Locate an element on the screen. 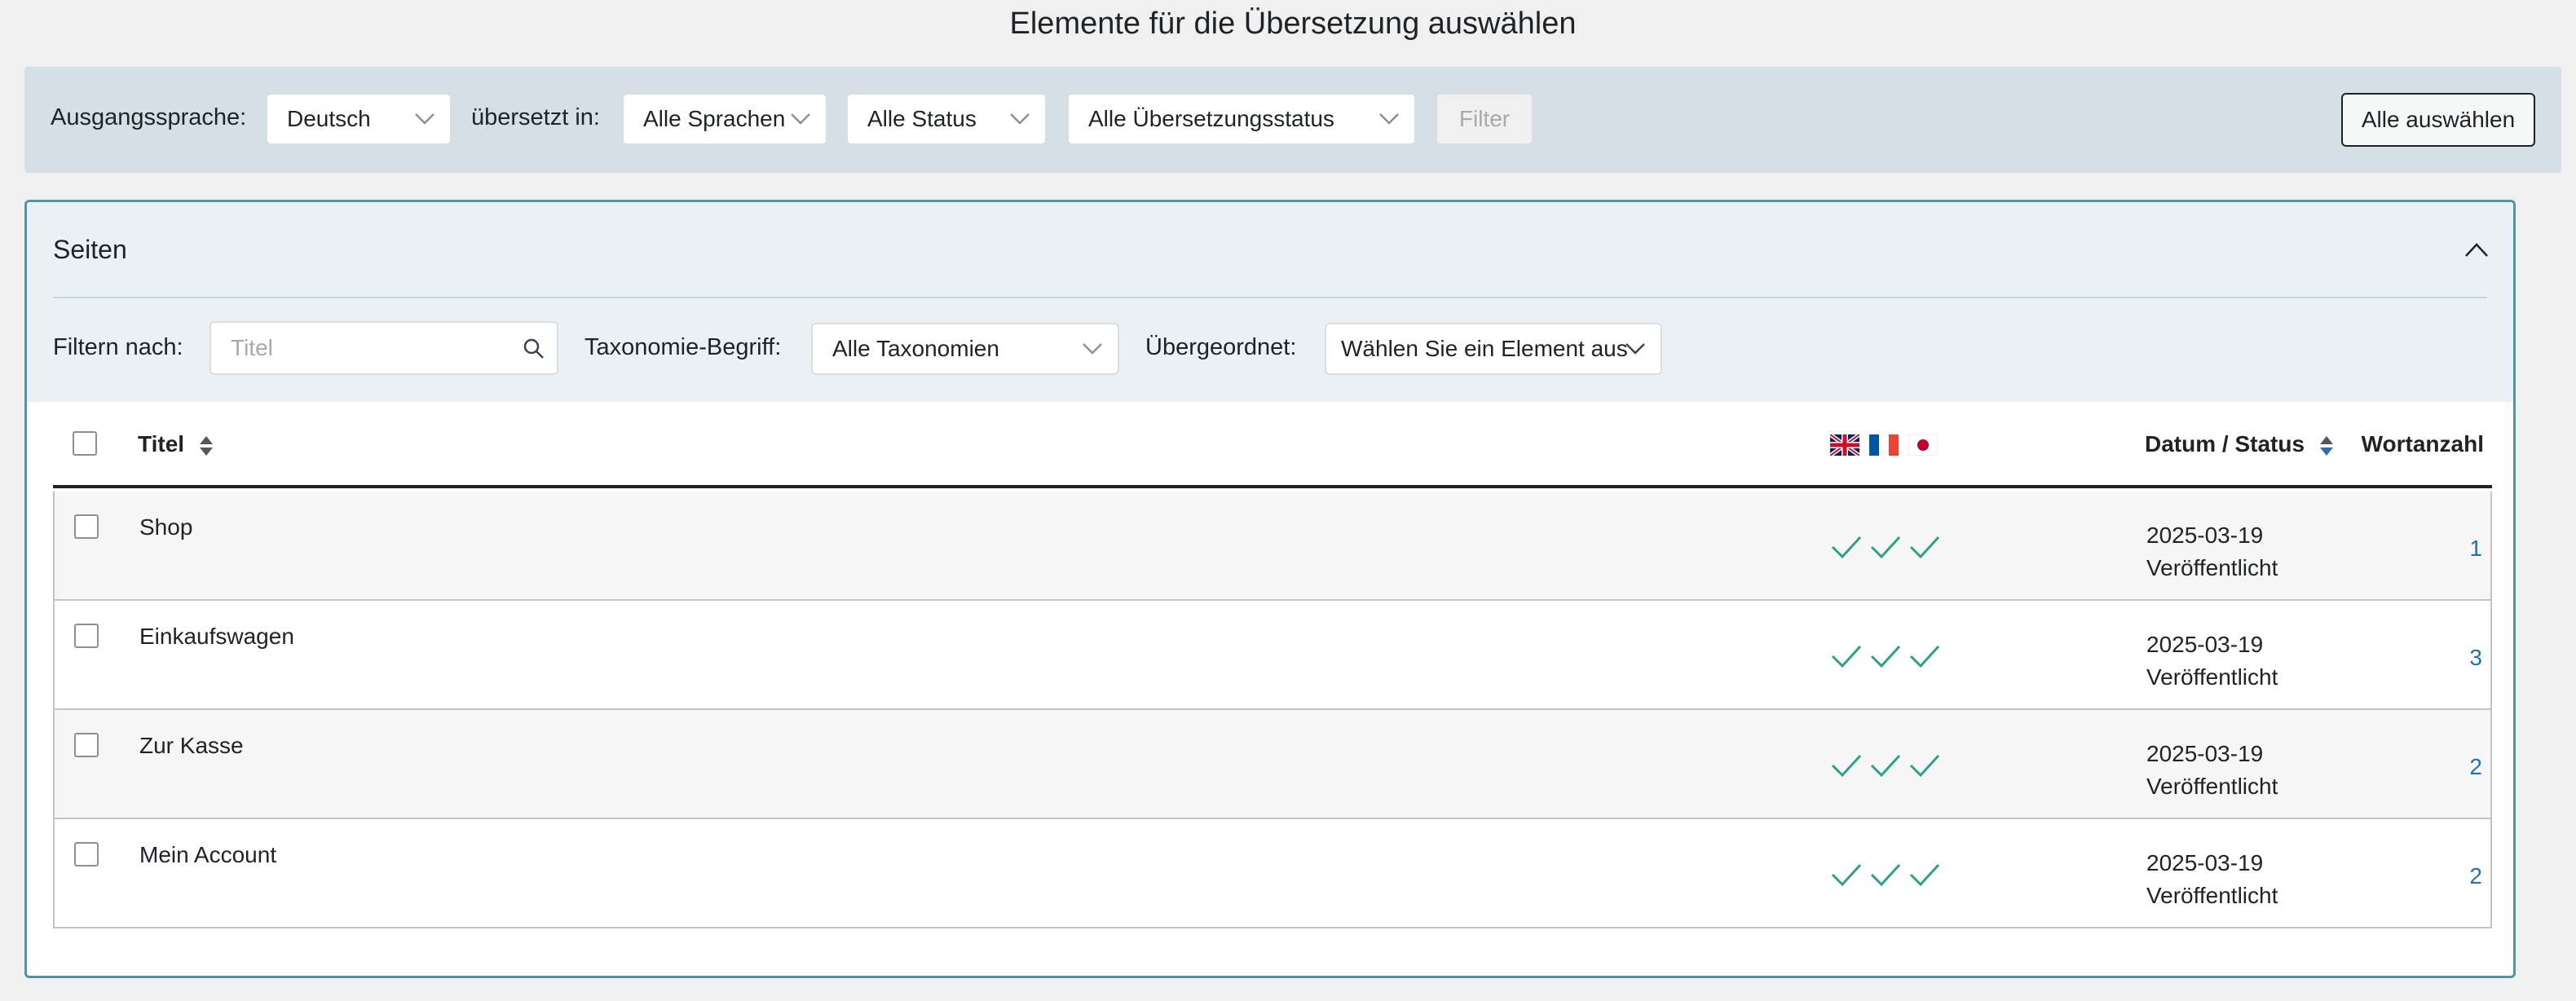 The width and height of the screenshot is (2576, 1001). column-date-status: Datum / Status is located at coordinates (2239, 444).